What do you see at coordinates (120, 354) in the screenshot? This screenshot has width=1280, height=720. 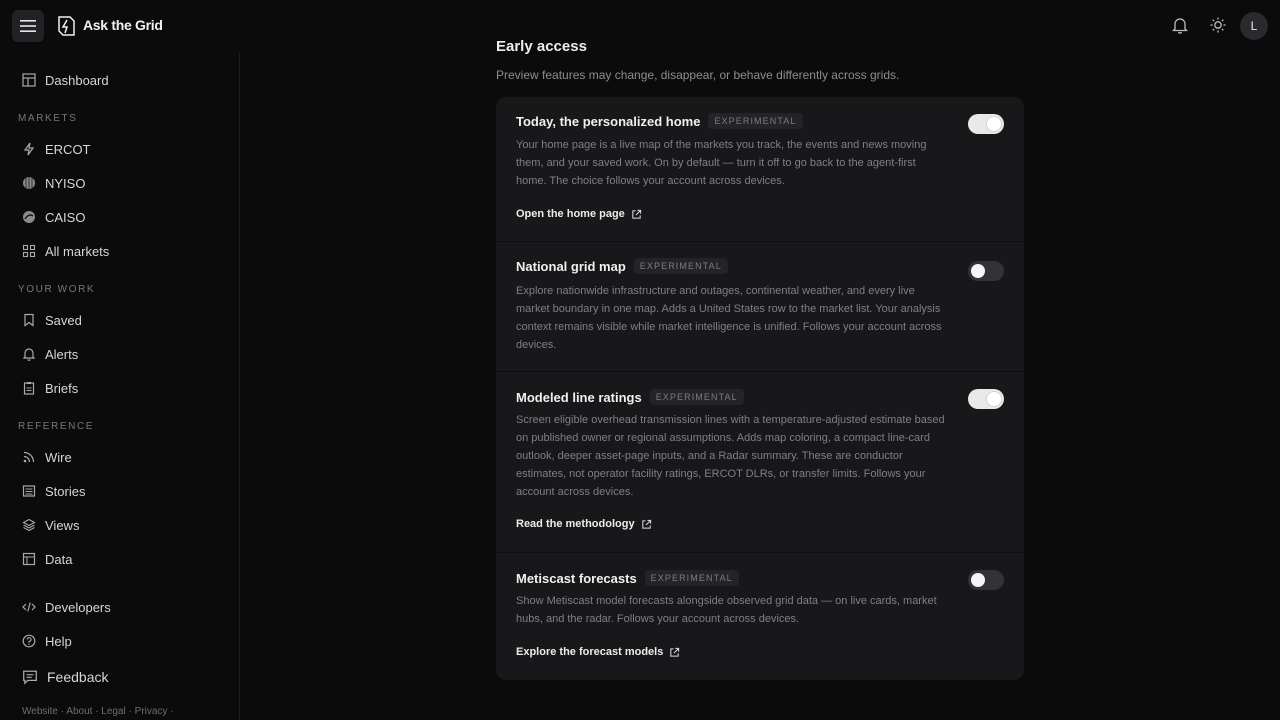 I see `sidebar-item-alerts: Alerts` at bounding box center [120, 354].